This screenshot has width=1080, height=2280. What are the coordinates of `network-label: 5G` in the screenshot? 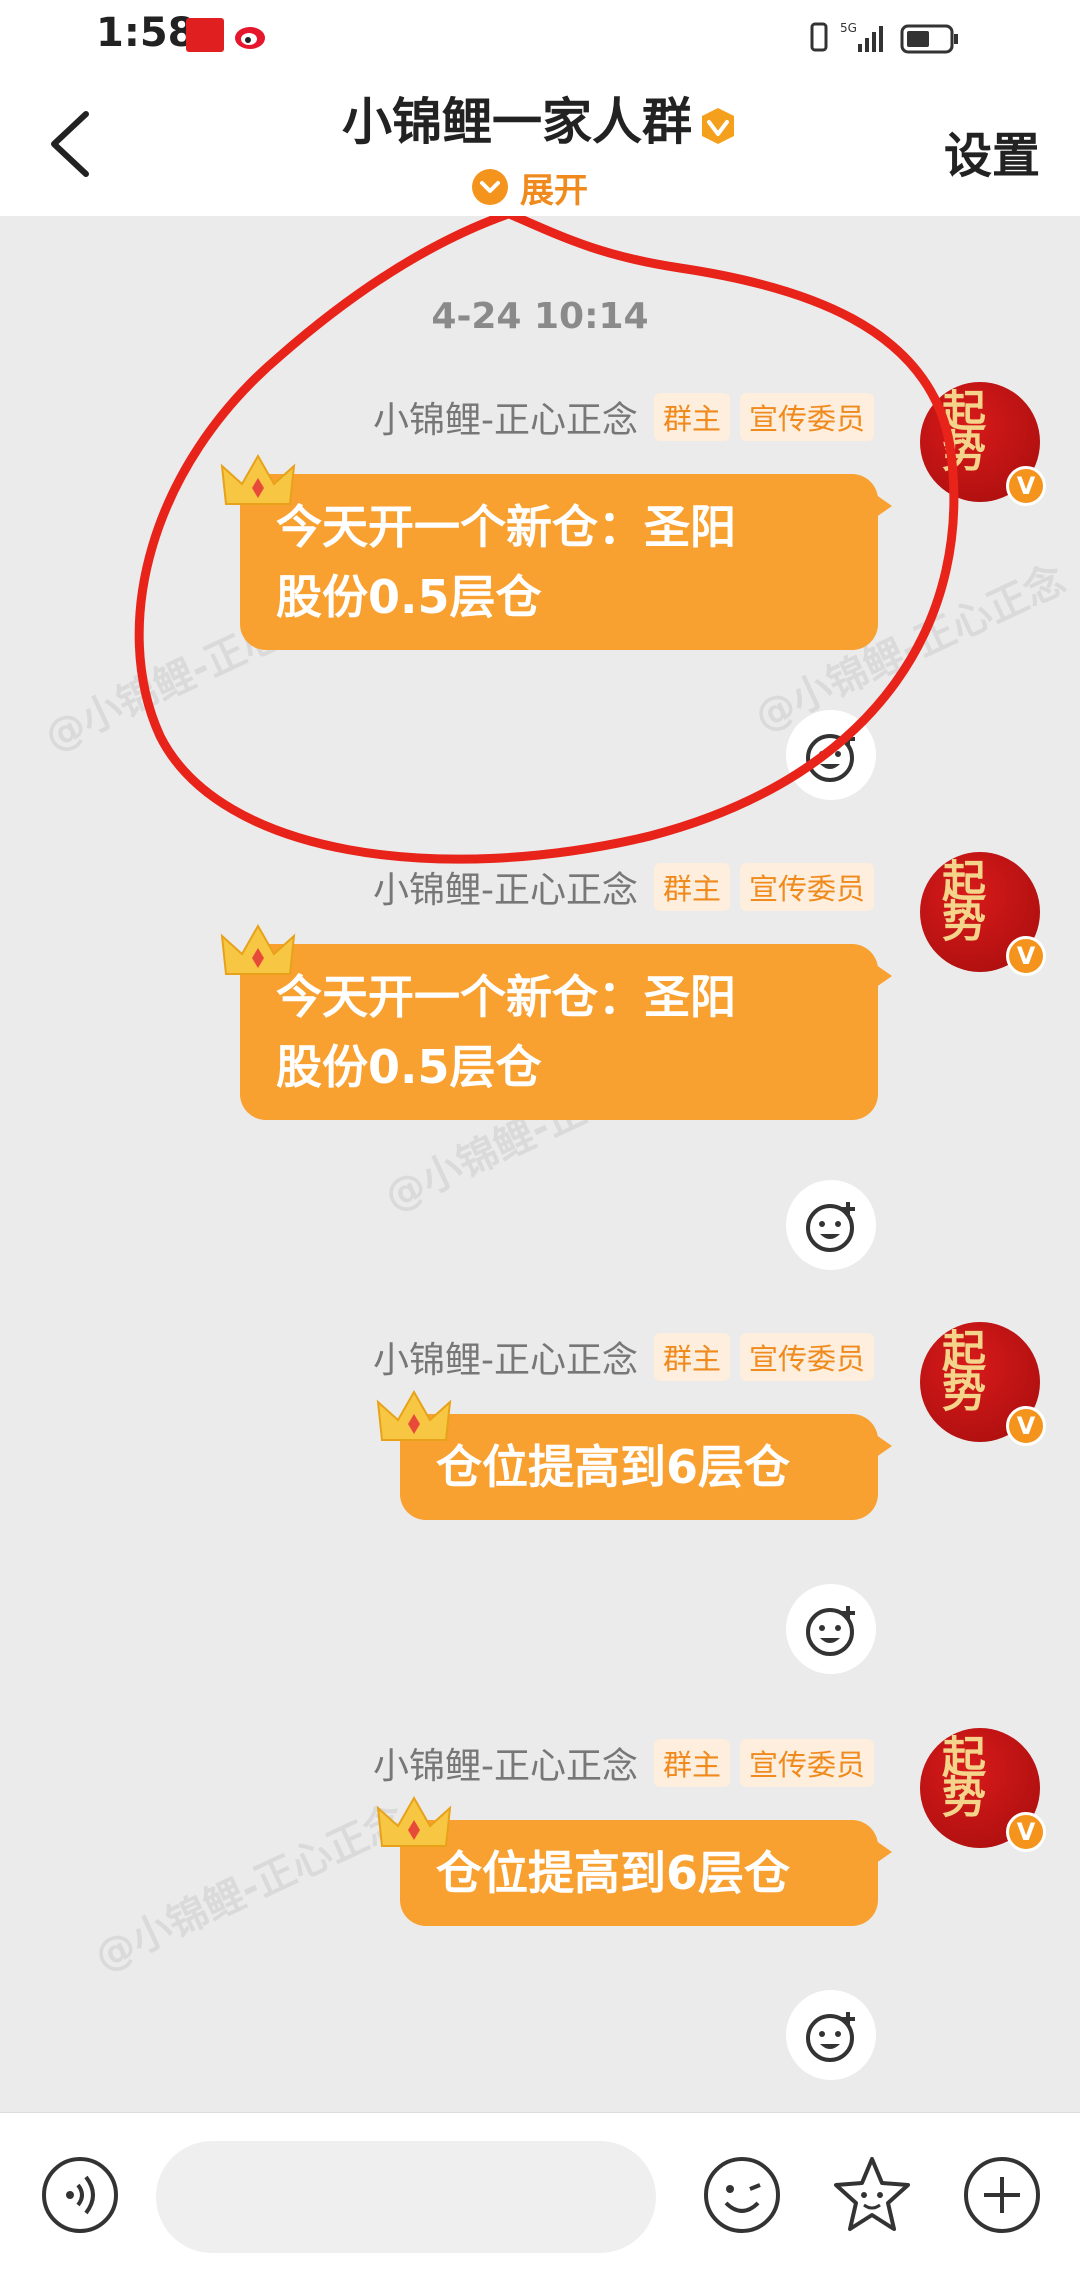 It's located at (848, 28).